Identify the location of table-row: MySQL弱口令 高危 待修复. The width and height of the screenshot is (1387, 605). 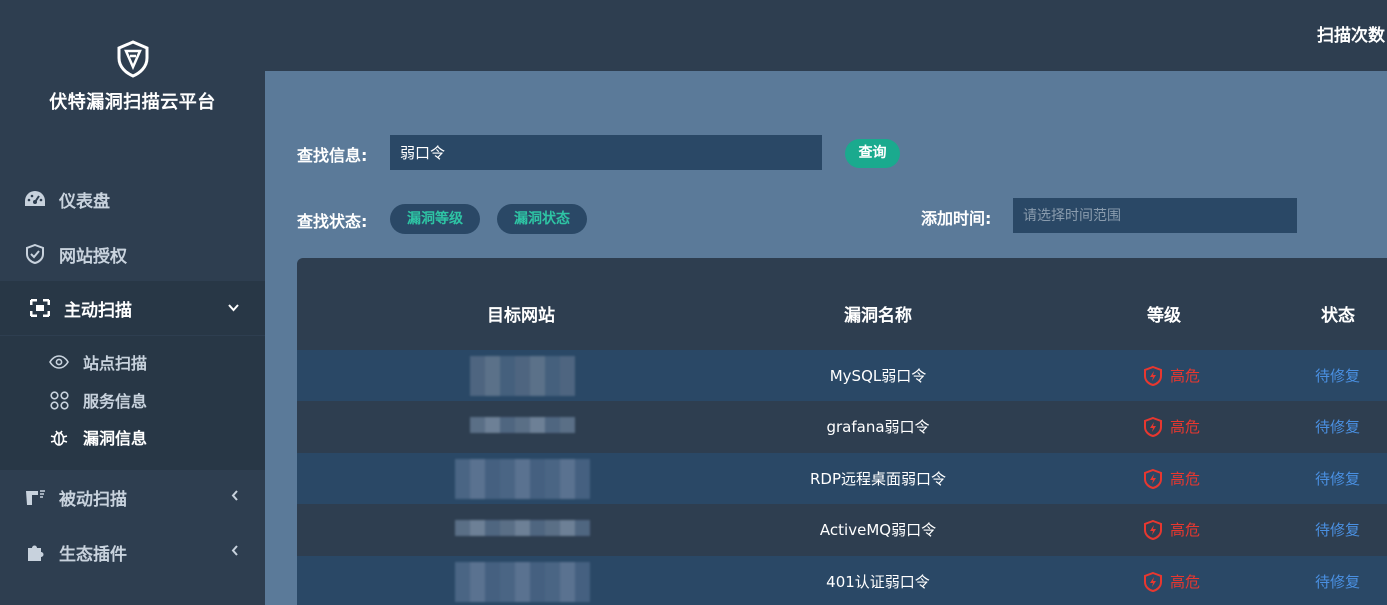
(842, 375).